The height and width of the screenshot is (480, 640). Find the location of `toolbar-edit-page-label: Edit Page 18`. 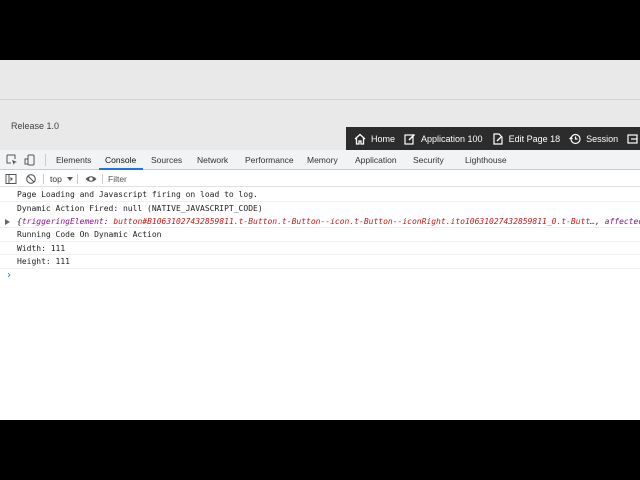

toolbar-edit-page-label: Edit Page 18 is located at coordinates (534, 138).